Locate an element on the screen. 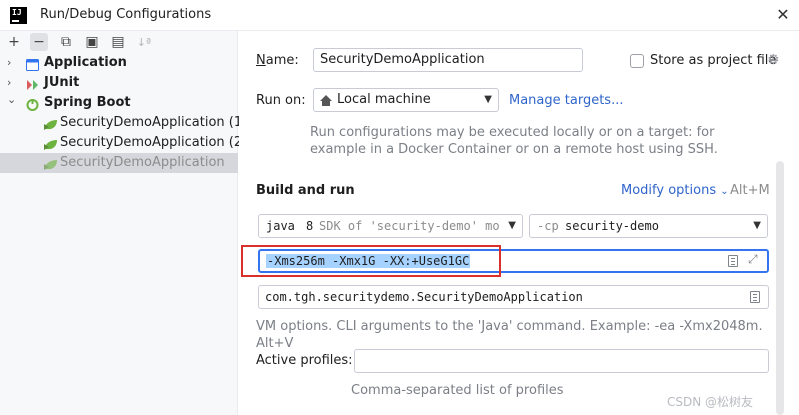 The image size is (799, 415). spring-boot-icon is located at coordinates (32, 104).